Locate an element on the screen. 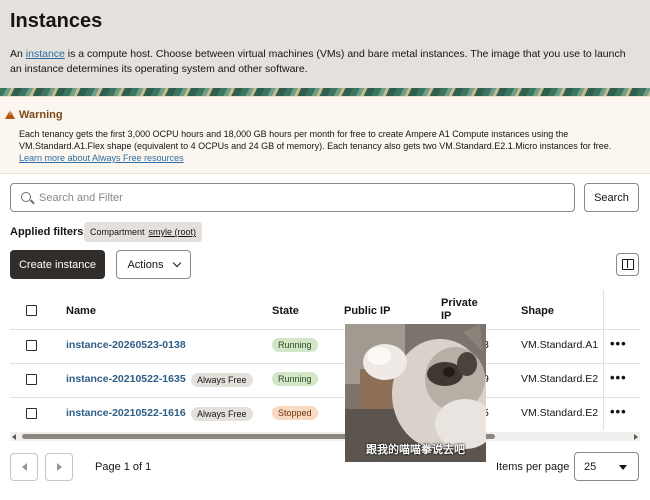 The height and width of the screenshot is (500, 650). select-all-checkbox is located at coordinates (31, 310).